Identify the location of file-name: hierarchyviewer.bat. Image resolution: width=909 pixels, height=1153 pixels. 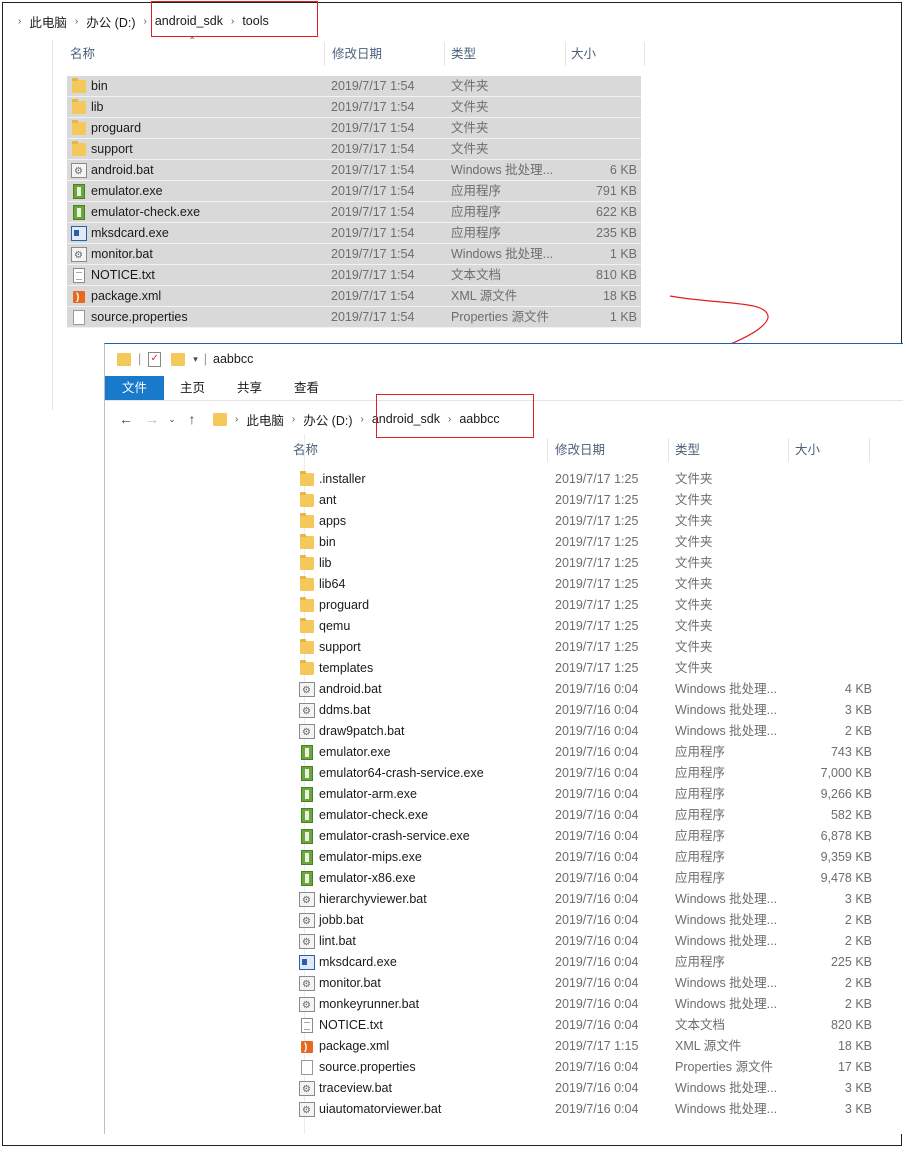
(373, 899).